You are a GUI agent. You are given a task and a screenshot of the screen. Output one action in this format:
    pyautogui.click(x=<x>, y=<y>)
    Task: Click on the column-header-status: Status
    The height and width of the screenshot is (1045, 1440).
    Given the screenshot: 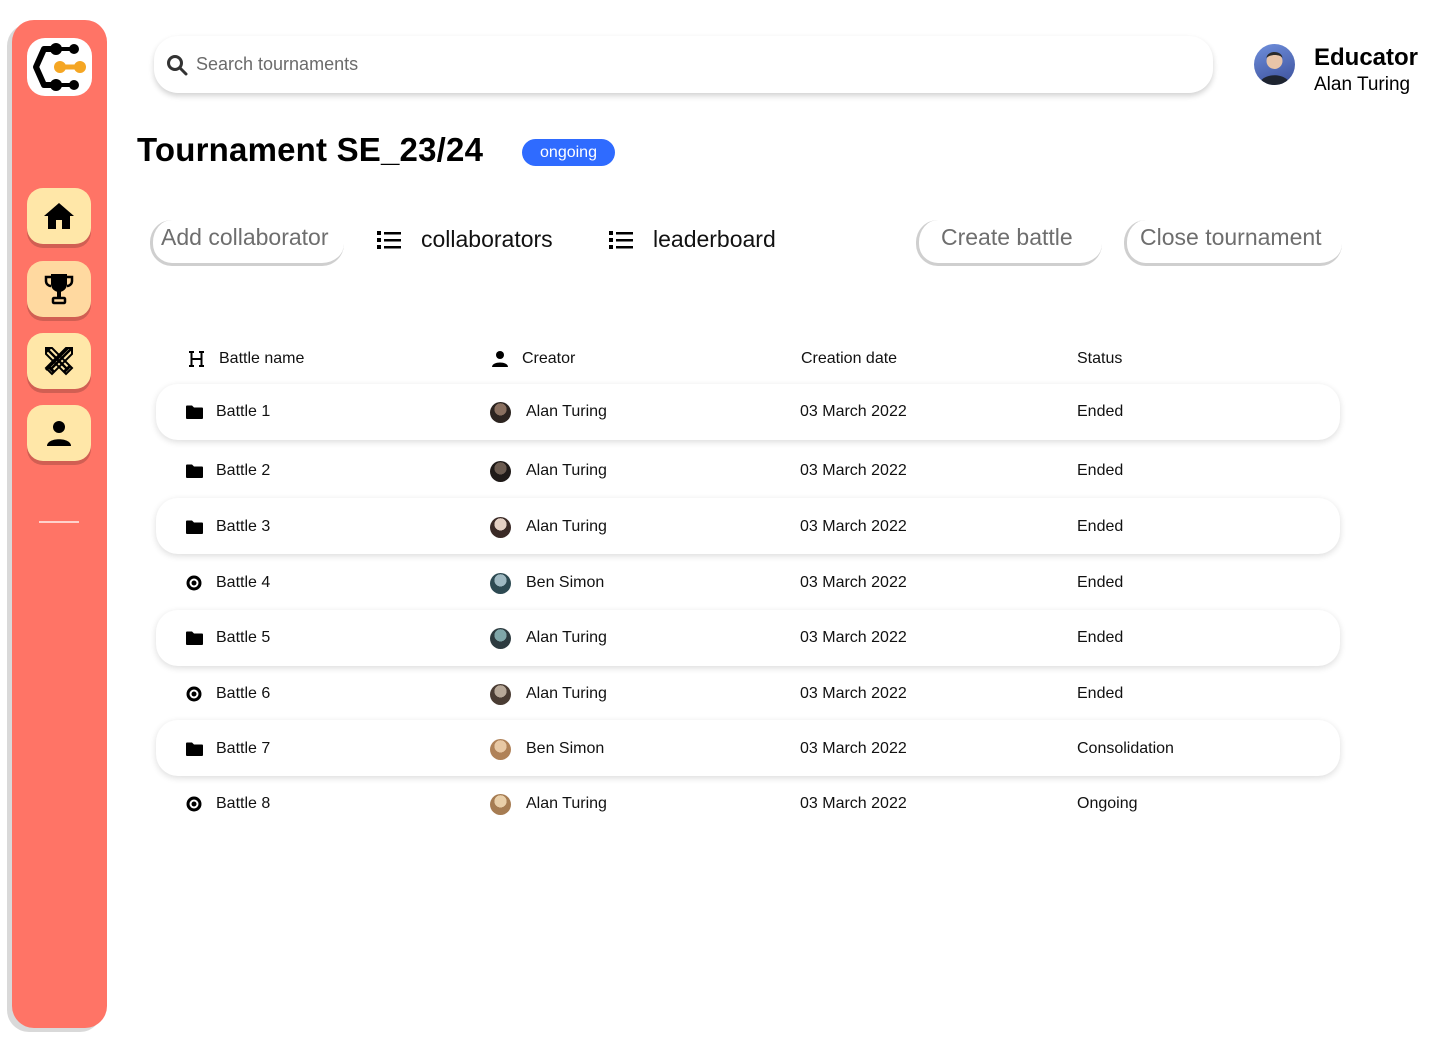 What is the action you would take?
    pyautogui.click(x=1099, y=359)
    